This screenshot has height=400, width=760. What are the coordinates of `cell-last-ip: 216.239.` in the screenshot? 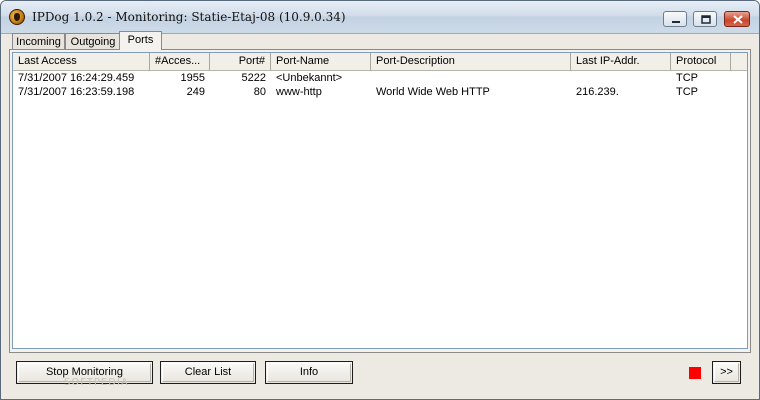 It's located at (597, 92).